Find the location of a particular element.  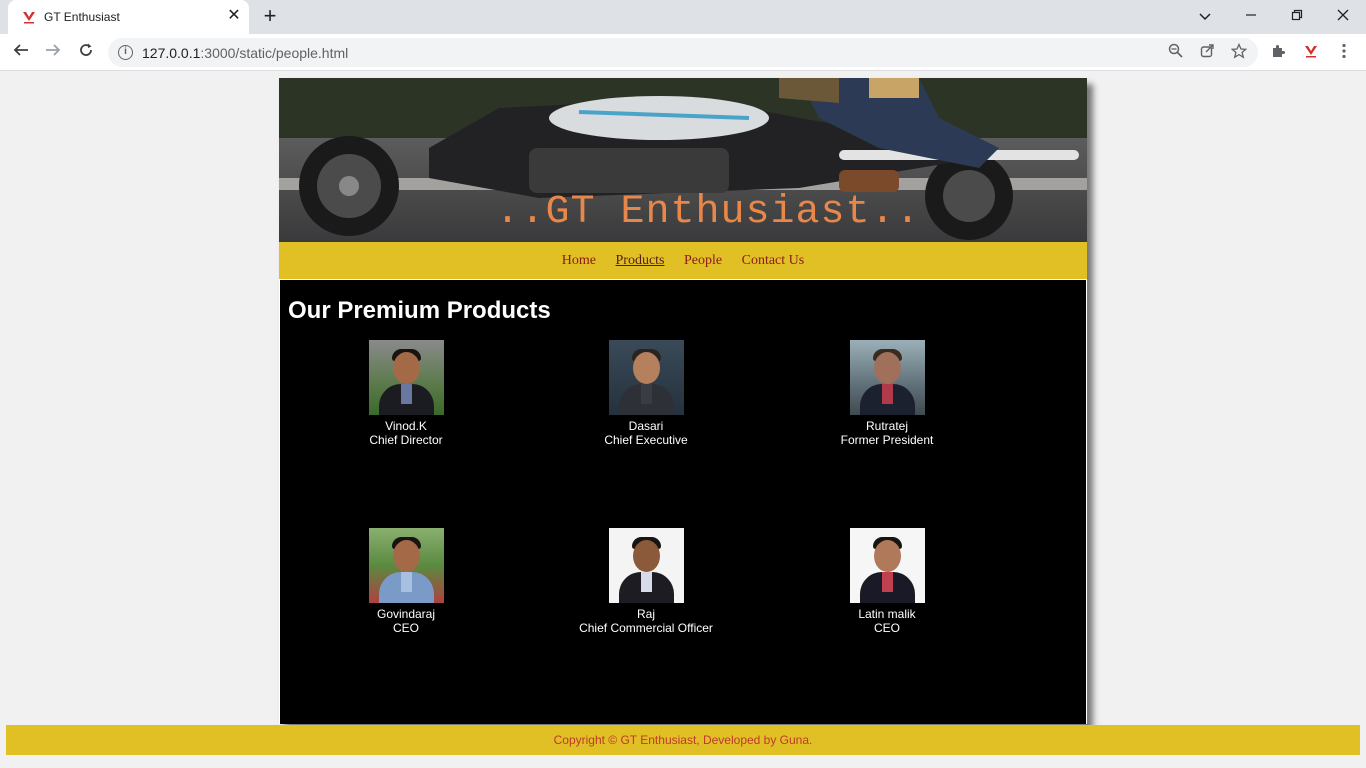

person-card: Vinod.K Chief Director is located at coordinates (406, 393).